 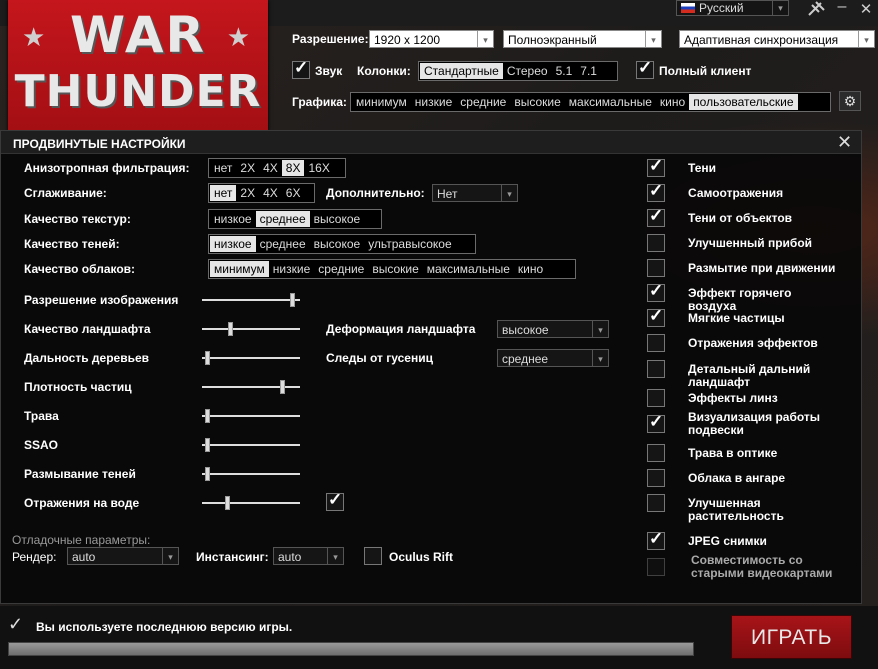 I want to click on terrain-deform-select: высокое ▾, so click(x=553, y=329).